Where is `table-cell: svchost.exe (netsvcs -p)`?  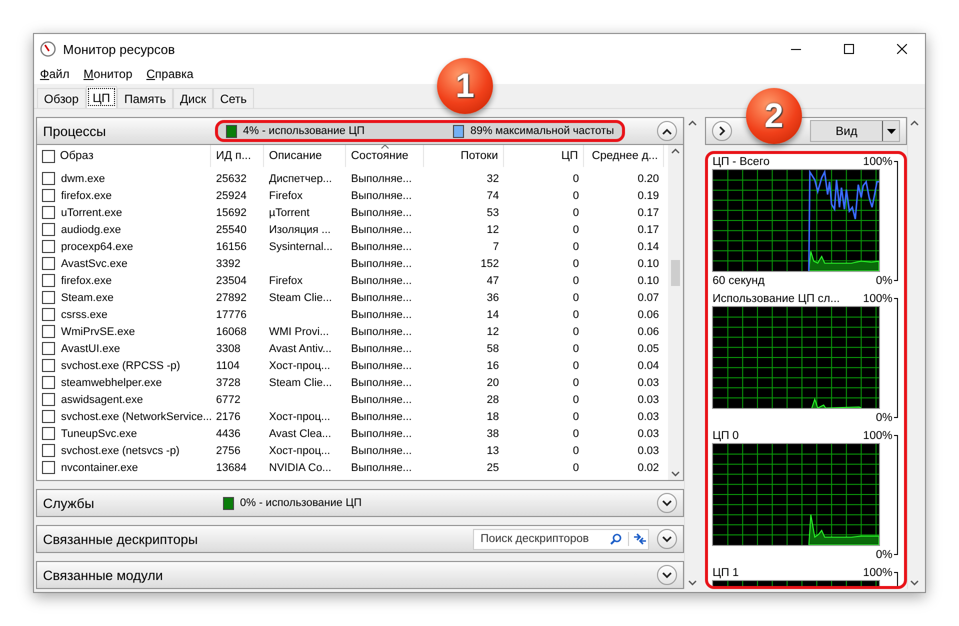
table-cell: svchost.exe (netsvcs -p) is located at coordinates (120, 450).